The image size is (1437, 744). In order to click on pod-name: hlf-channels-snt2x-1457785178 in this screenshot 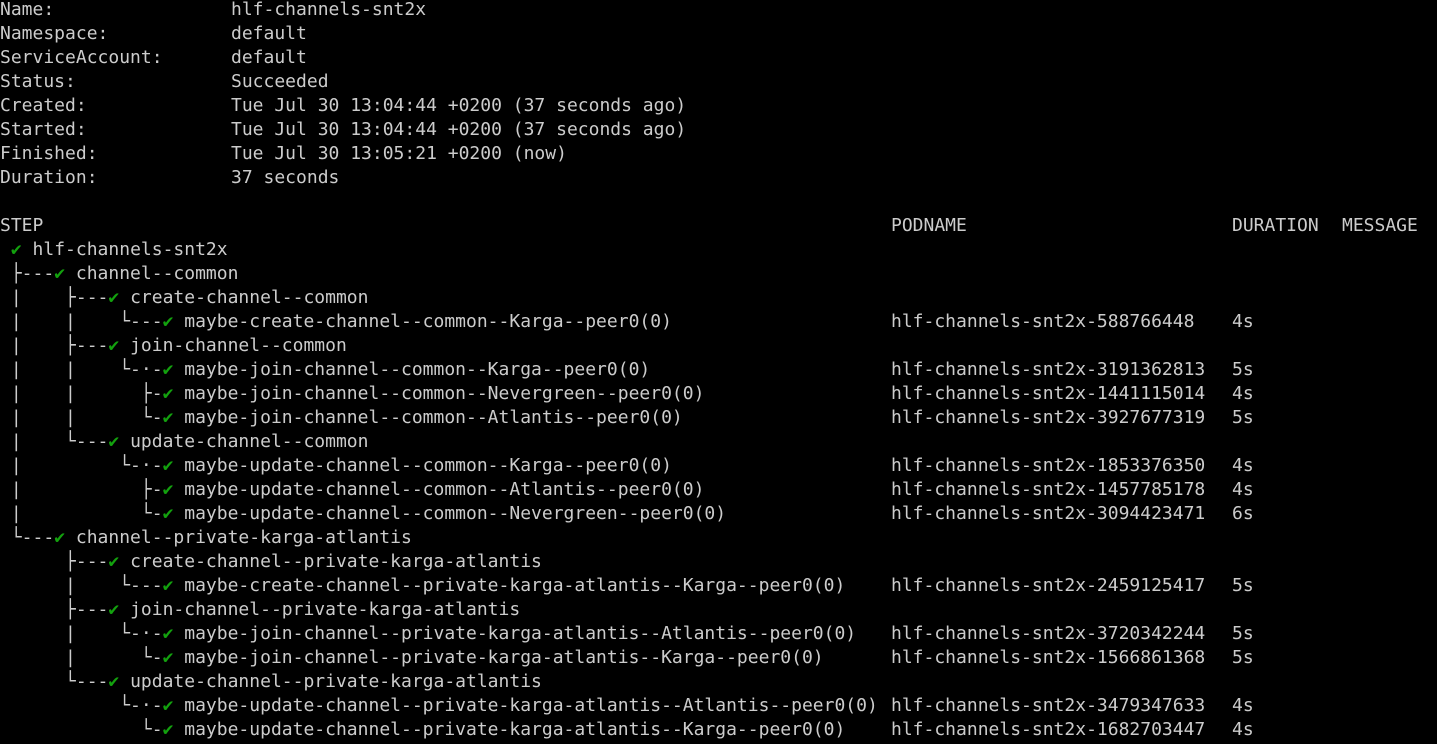, I will do `click(1048, 489)`.